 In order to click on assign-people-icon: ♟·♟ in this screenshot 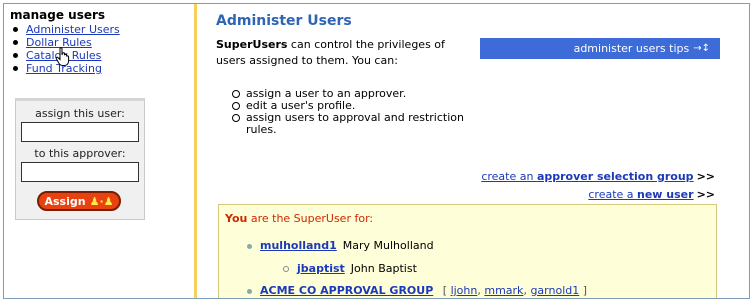, I will do `click(101, 201)`.